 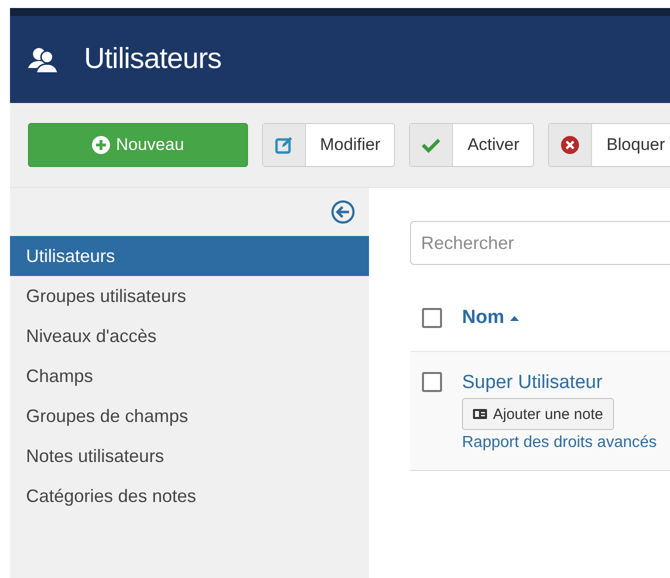 I want to click on close-circle-icon, so click(x=570, y=145).